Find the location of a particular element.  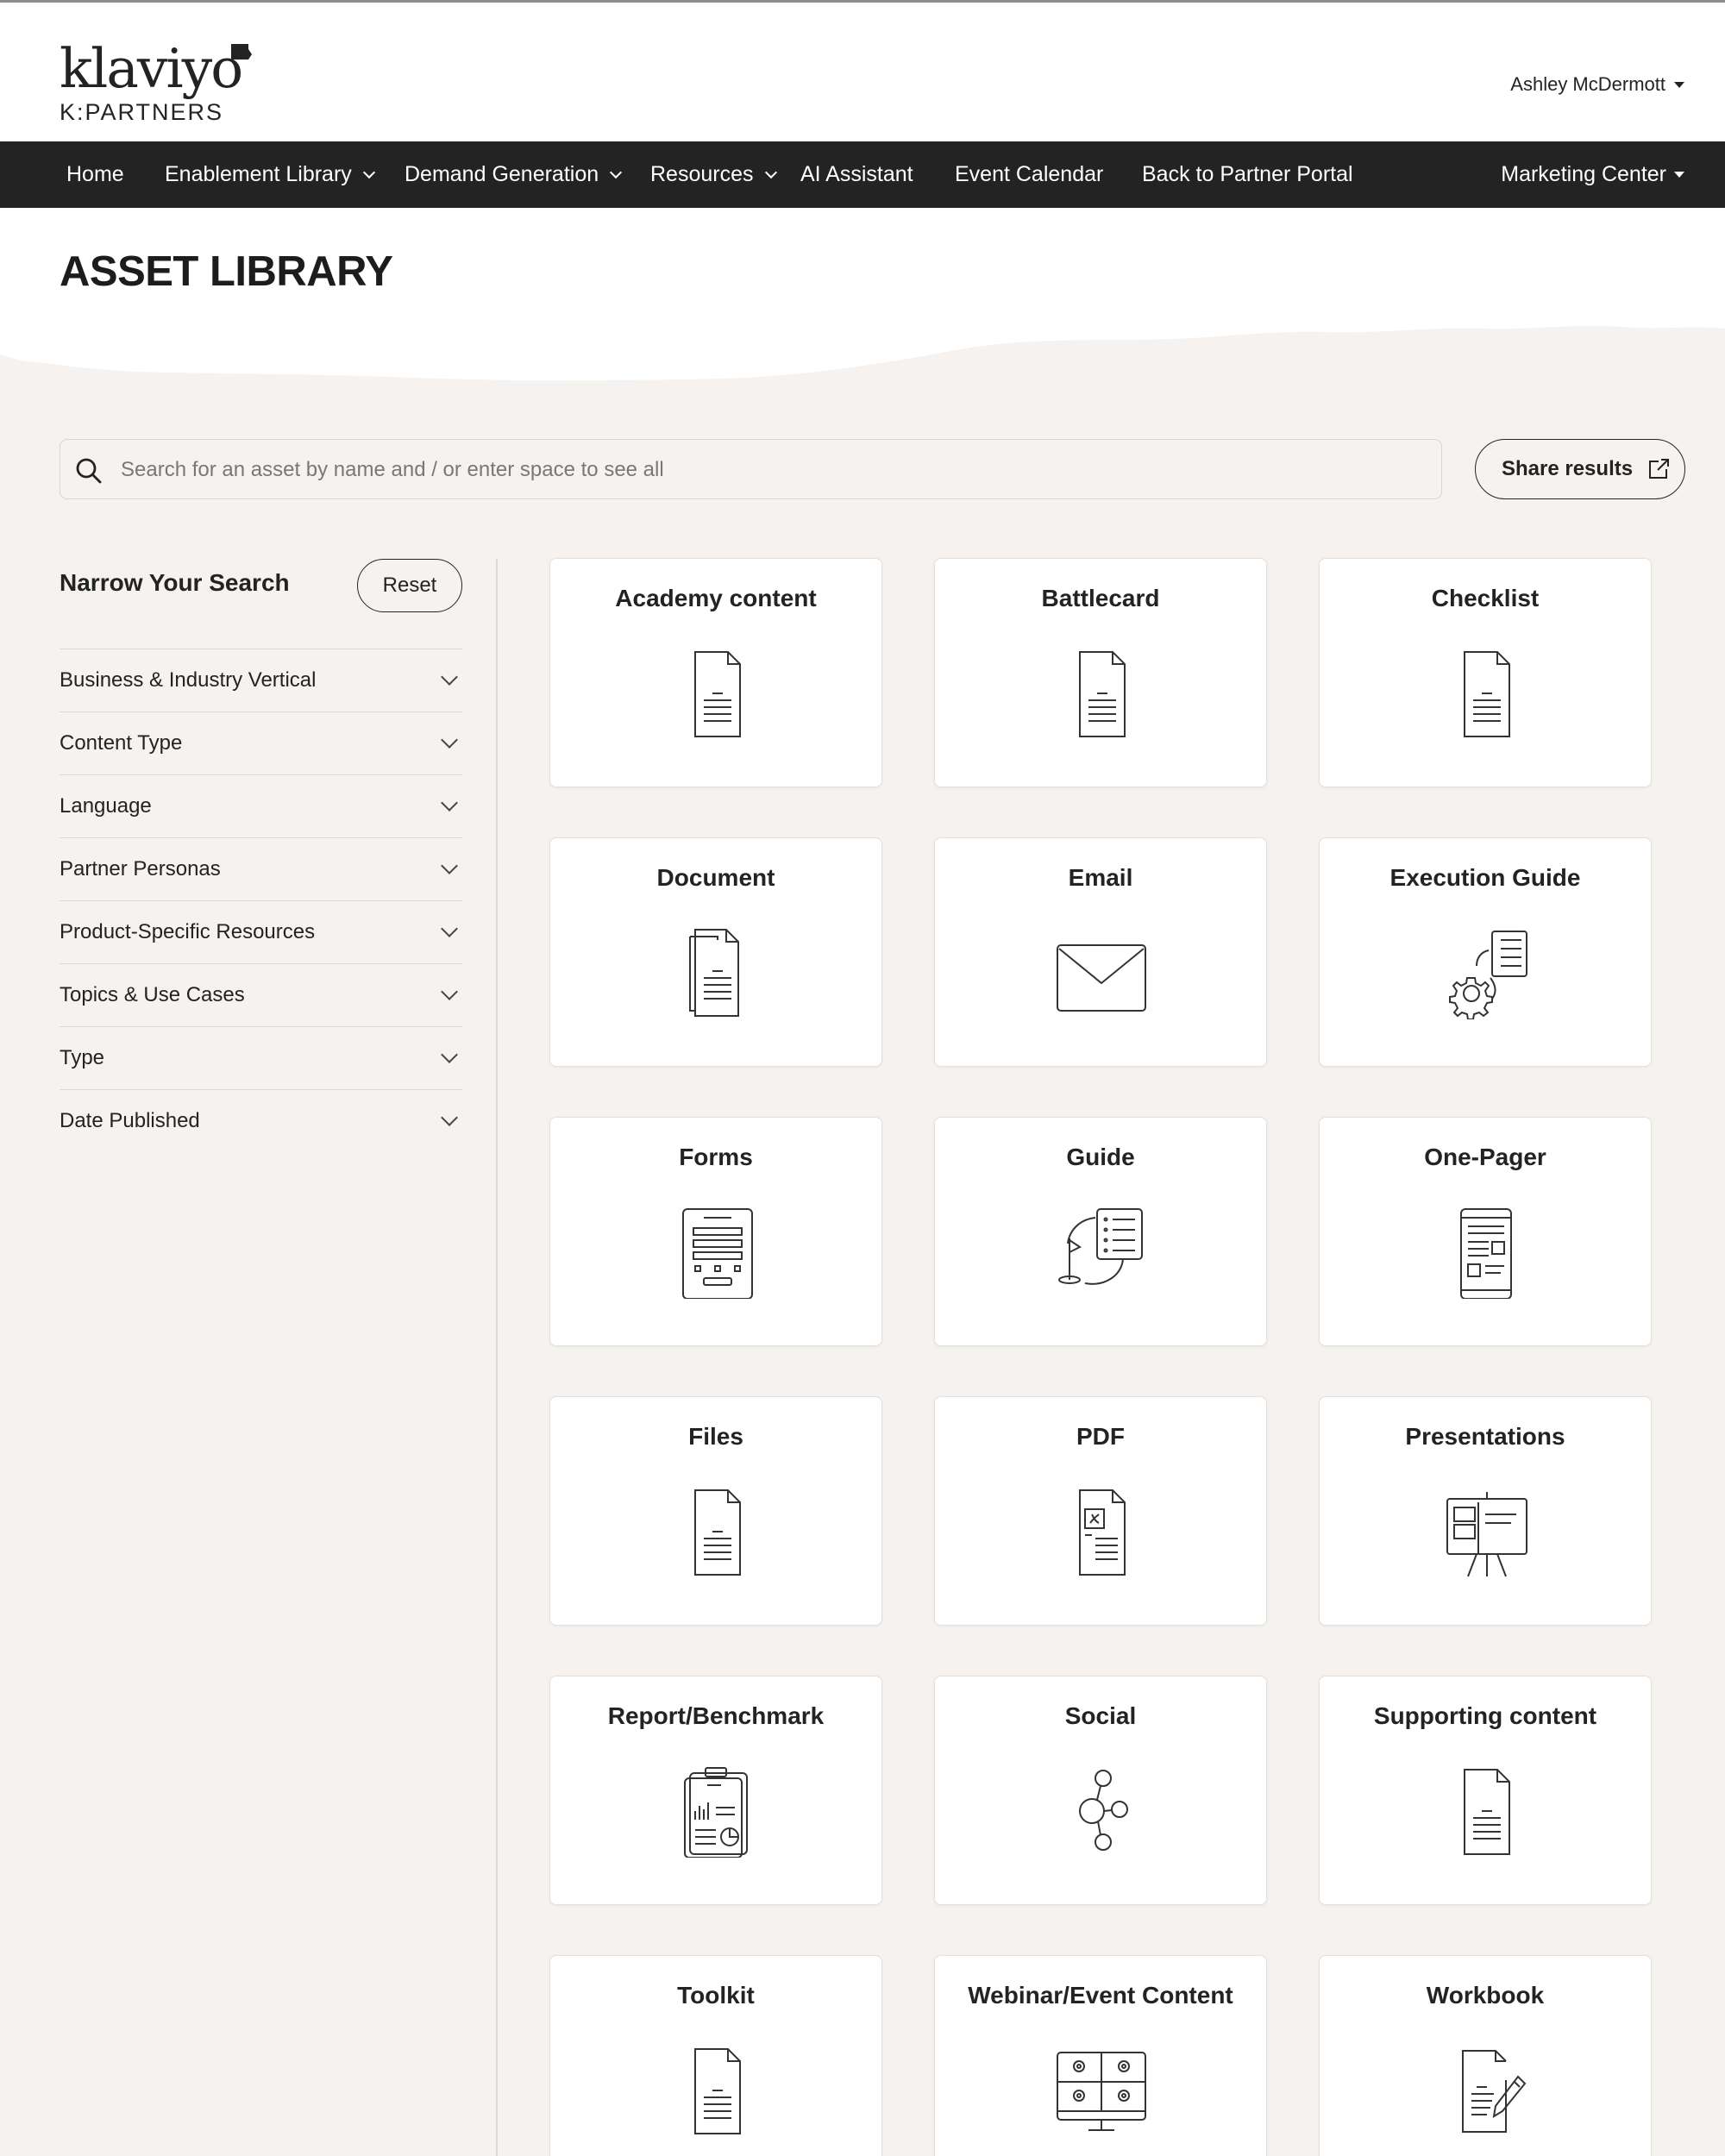

asset-card-one-pager: One-Pager is located at coordinates (1486, 1231).